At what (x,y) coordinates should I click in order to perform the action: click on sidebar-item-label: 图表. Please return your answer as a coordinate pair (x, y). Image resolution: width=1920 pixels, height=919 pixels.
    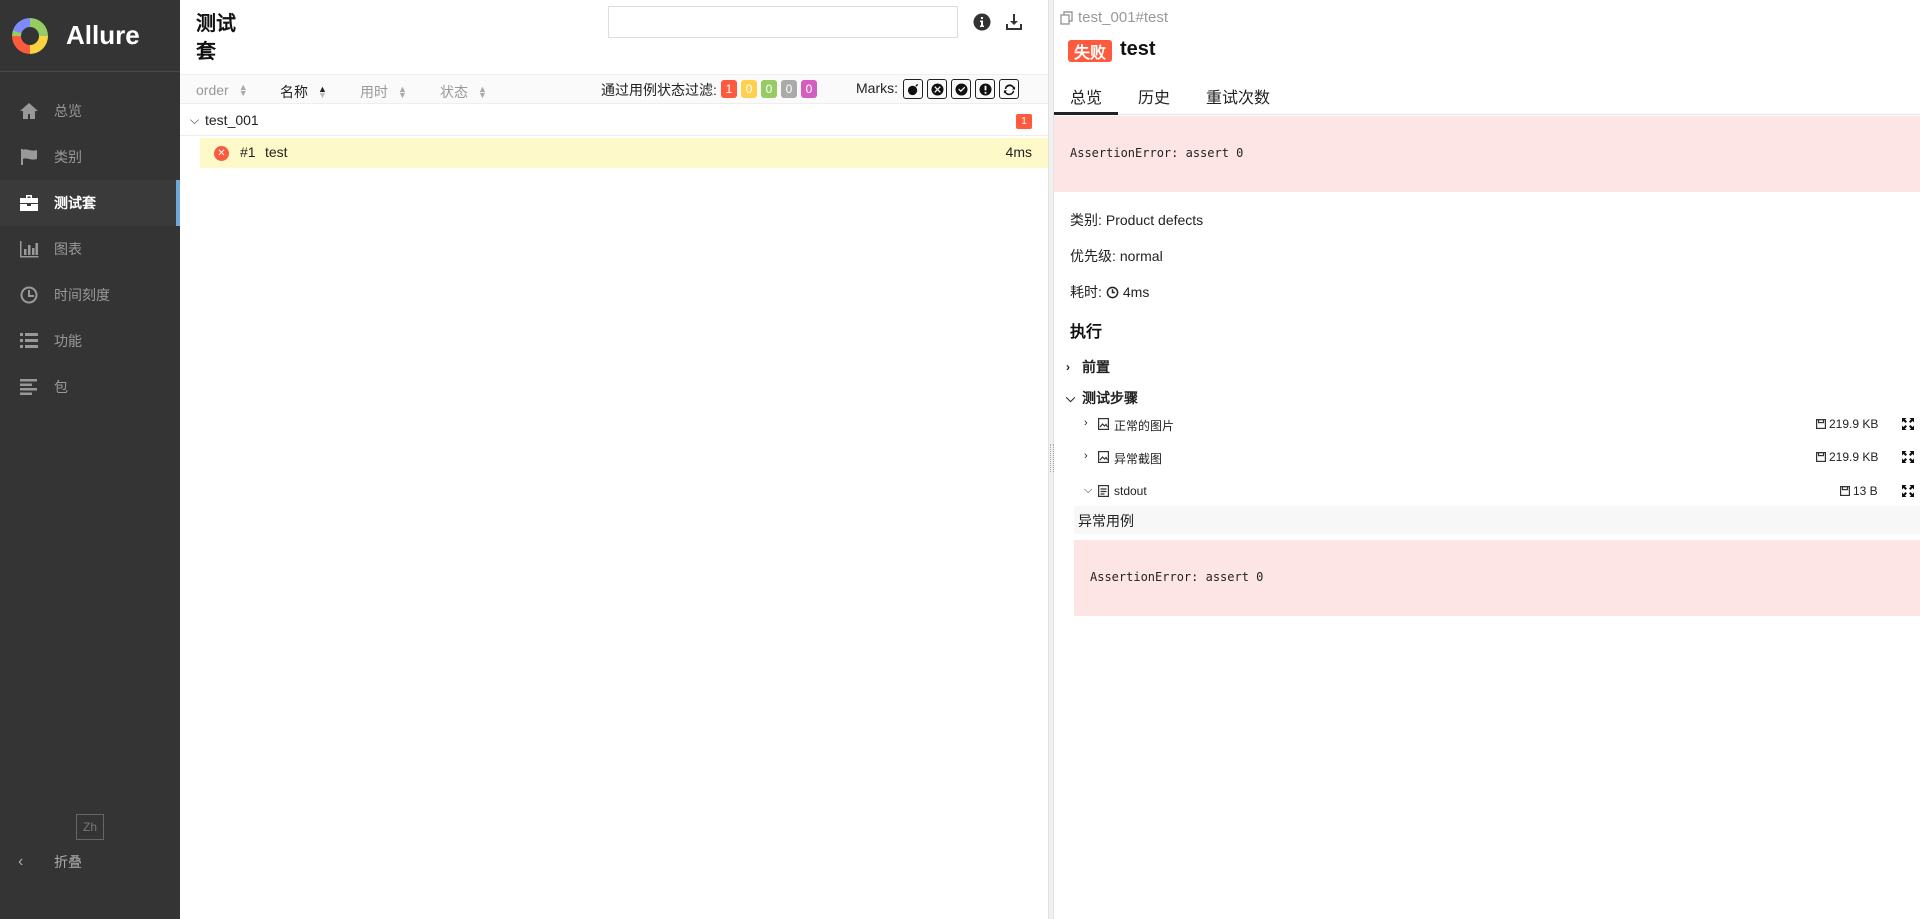
    Looking at the image, I should click on (68, 249).